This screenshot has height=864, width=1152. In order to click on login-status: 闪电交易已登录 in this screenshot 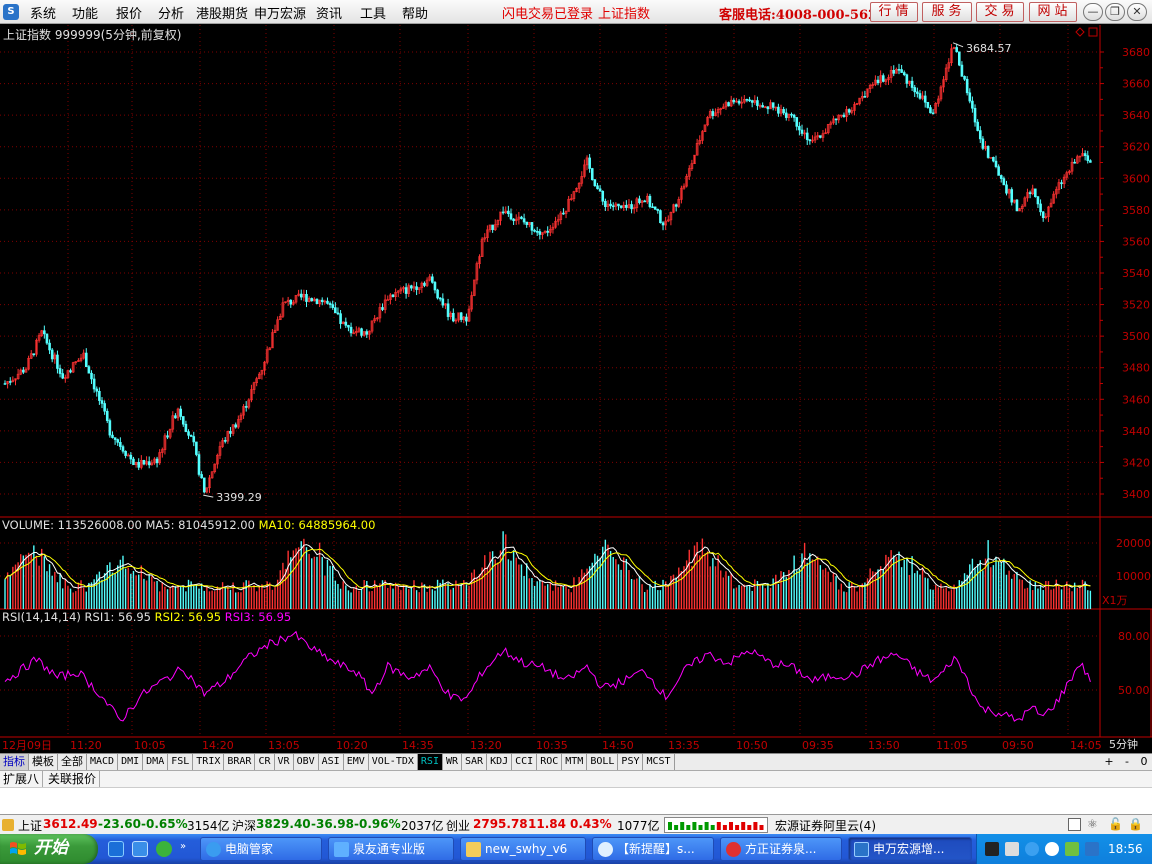, I will do `click(547, 12)`.